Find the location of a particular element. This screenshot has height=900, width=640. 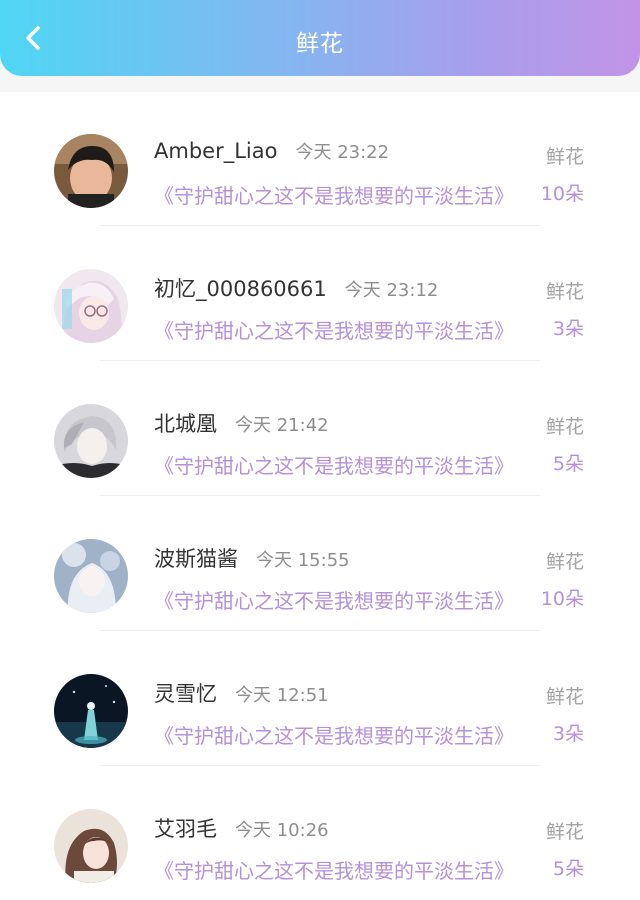

timestamp: 今天 10:26 is located at coordinates (282, 830).